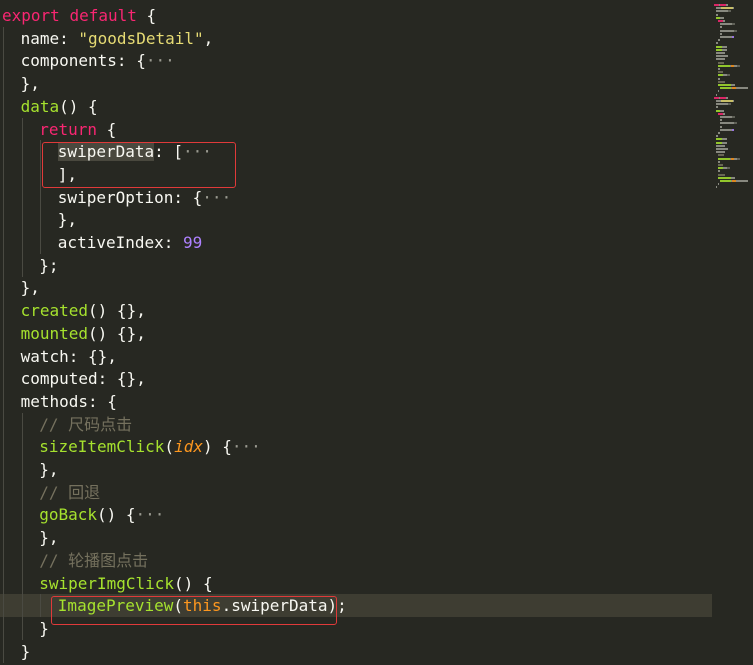  I want to click on code-line: name: "goodsDetail",, so click(356, 38).